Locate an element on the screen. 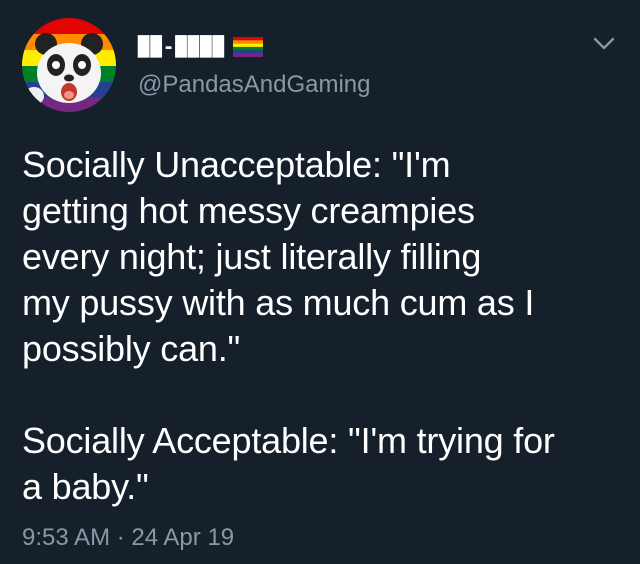 This screenshot has height=564, width=640. display-name: ██-████ is located at coordinates (181, 47).